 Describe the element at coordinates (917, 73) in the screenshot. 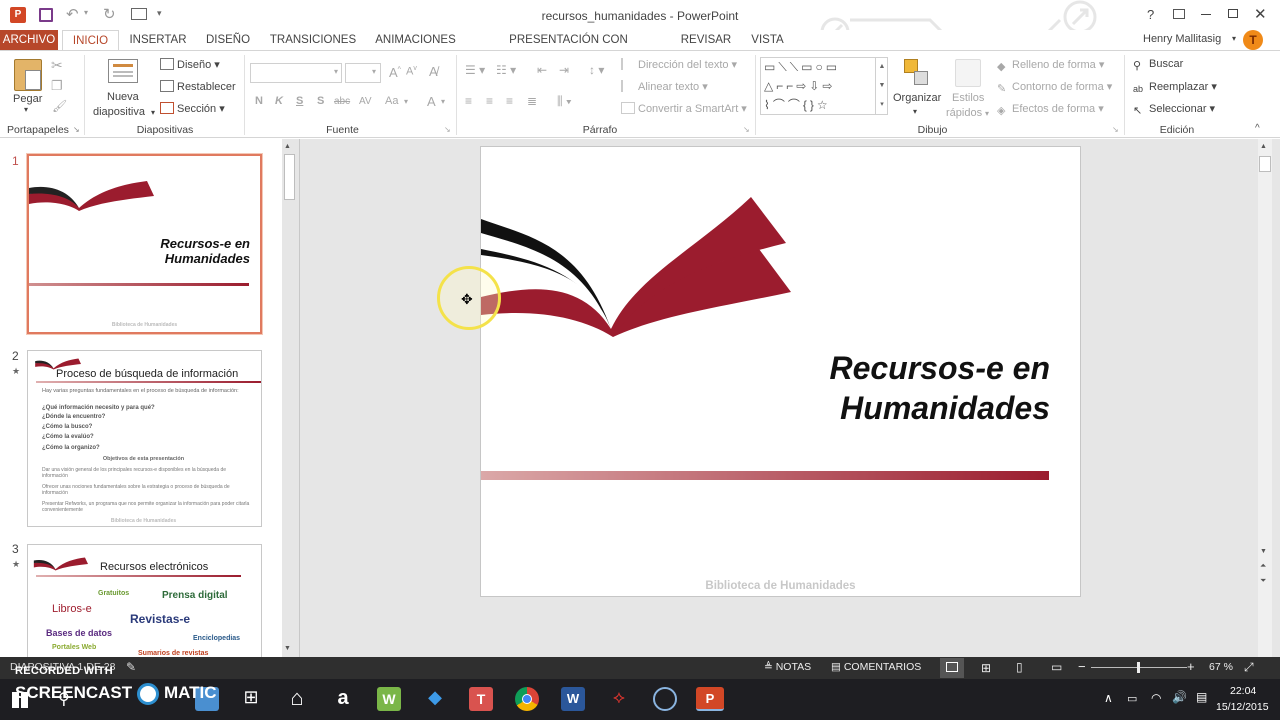

I see `arrange-icon` at that location.